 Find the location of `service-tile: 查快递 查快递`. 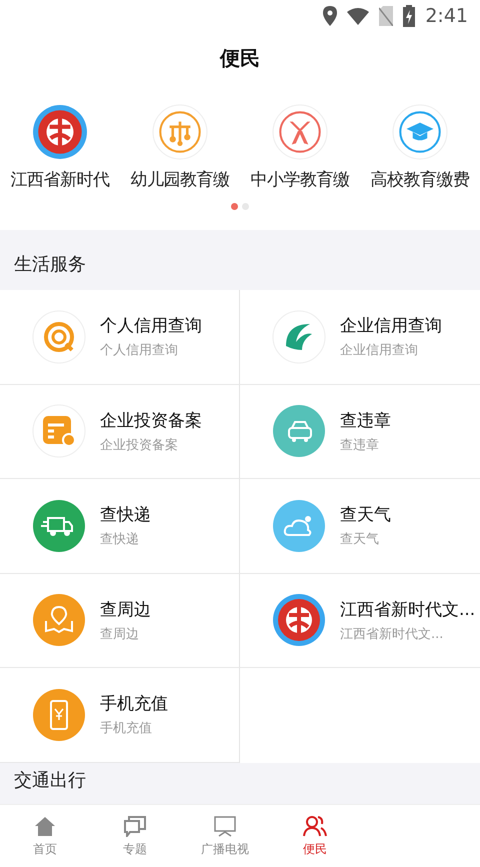

service-tile: 查快递 查快递 is located at coordinates (120, 526).